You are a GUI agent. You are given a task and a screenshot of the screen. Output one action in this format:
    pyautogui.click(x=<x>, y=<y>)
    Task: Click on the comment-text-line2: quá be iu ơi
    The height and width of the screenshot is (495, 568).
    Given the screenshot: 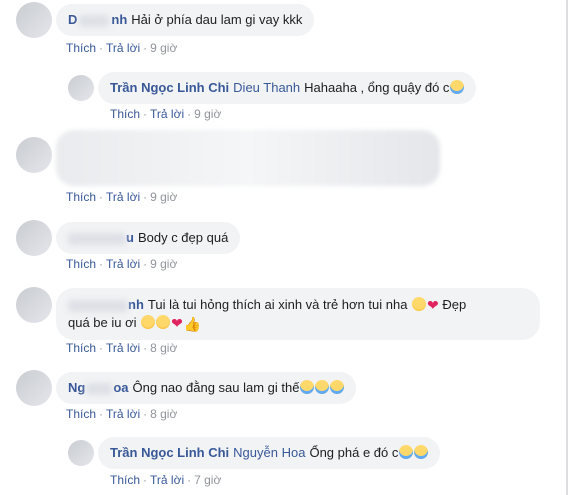 What is the action you would take?
    pyautogui.click(x=102, y=322)
    